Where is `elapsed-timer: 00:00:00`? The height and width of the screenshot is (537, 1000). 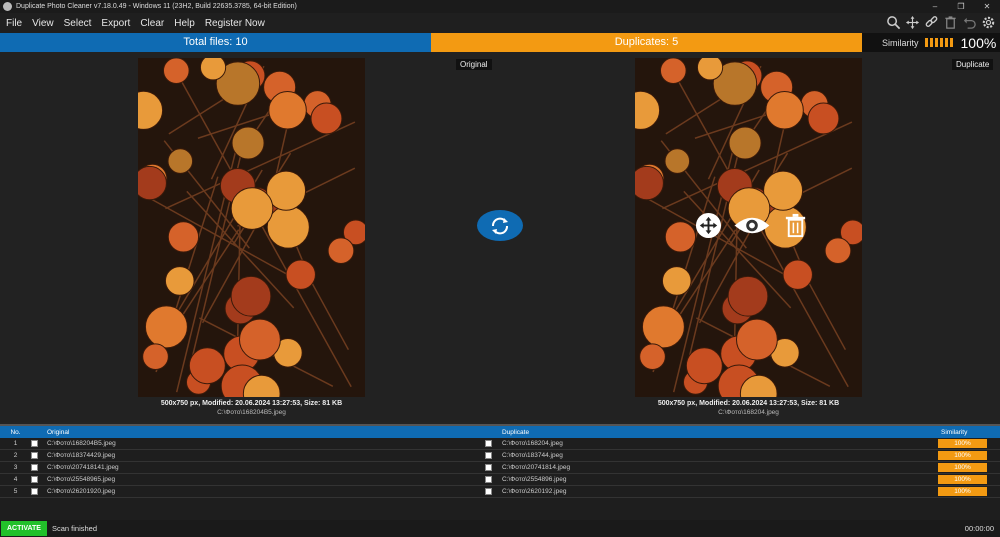 elapsed-timer: 00:00:00 is located at coordinates (979, 528).